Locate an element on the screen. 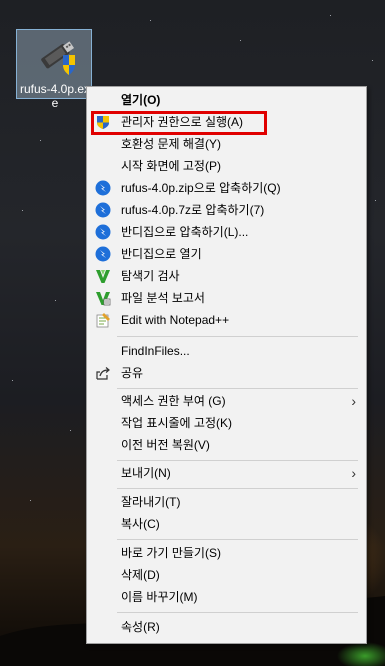 Image resolution: width=385 pixels, height=666 pixels. menu-item-label: 액세스 권한 부여 (G) is located at coordinates (173, 401).